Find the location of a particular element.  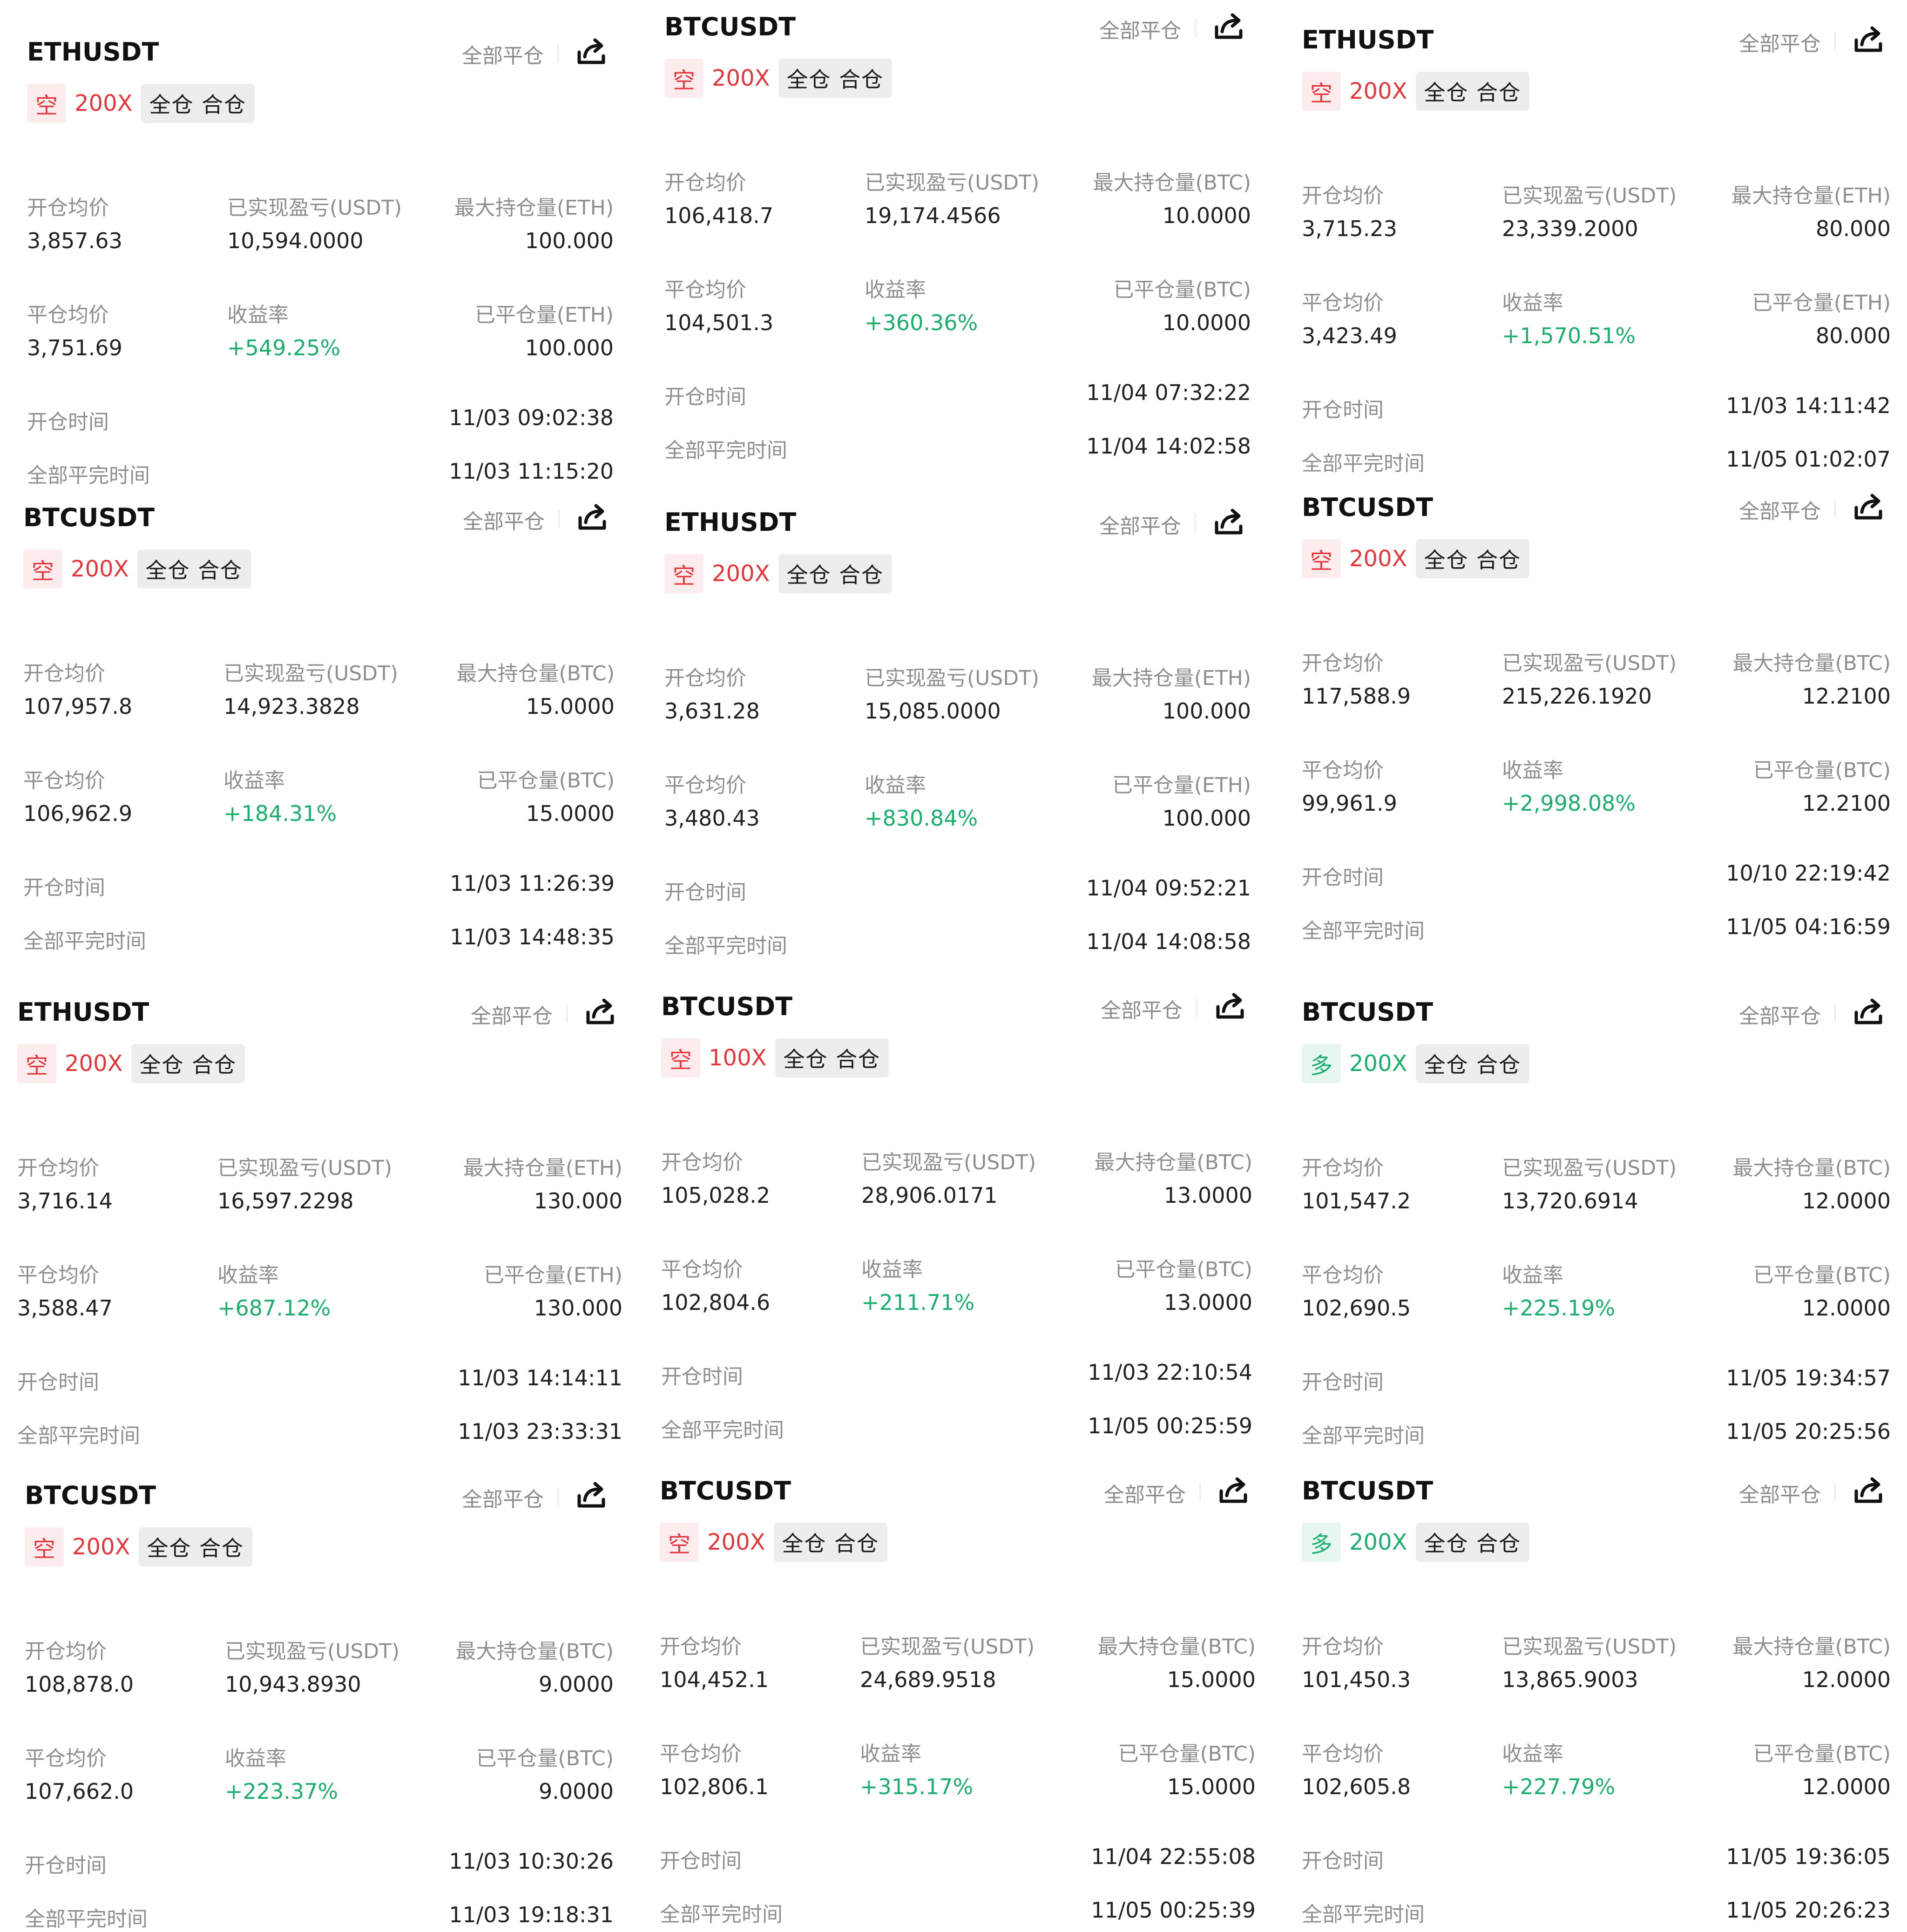

max-position-label: 最大持仓量(ETH) is located at coordinates (1811, 196).